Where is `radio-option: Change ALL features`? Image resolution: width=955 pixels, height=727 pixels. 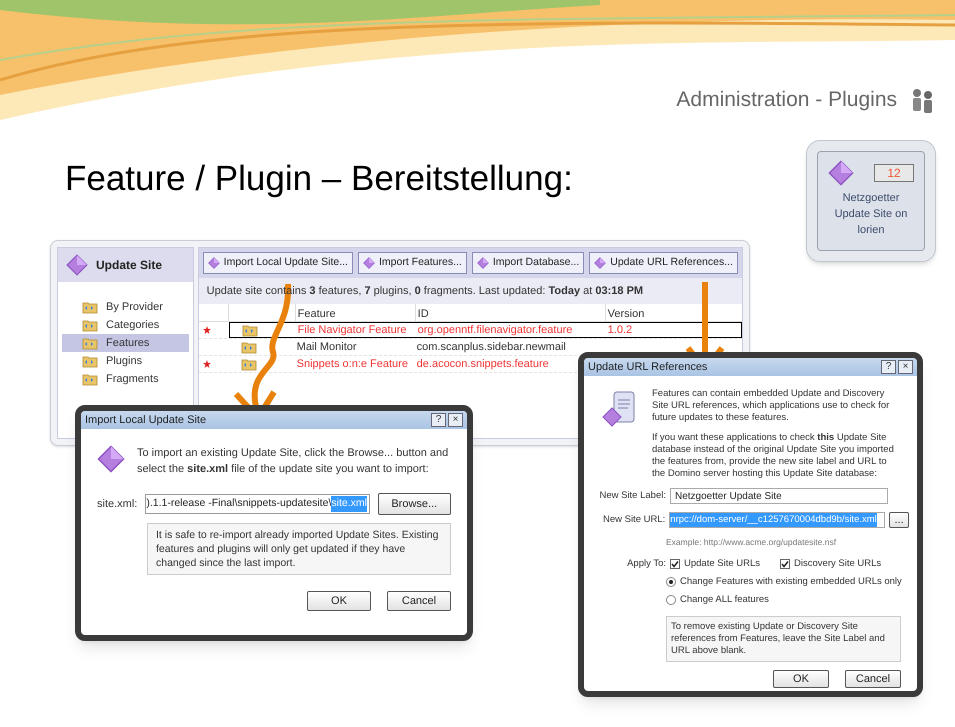 radio-option: Change ALL features is located at coordinates (791, 600).